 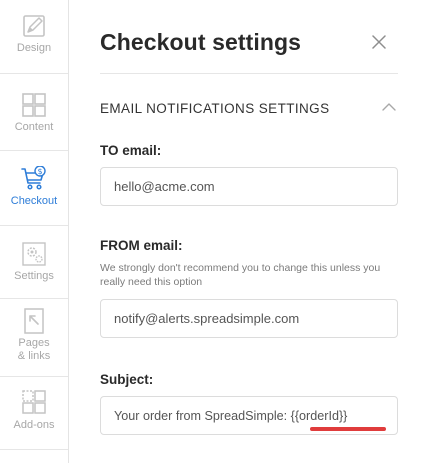 What do you see at coordinates (141, 245) in the screenshot?
I see `from-email-label: FROM email:` at bounding box center [141, 245].